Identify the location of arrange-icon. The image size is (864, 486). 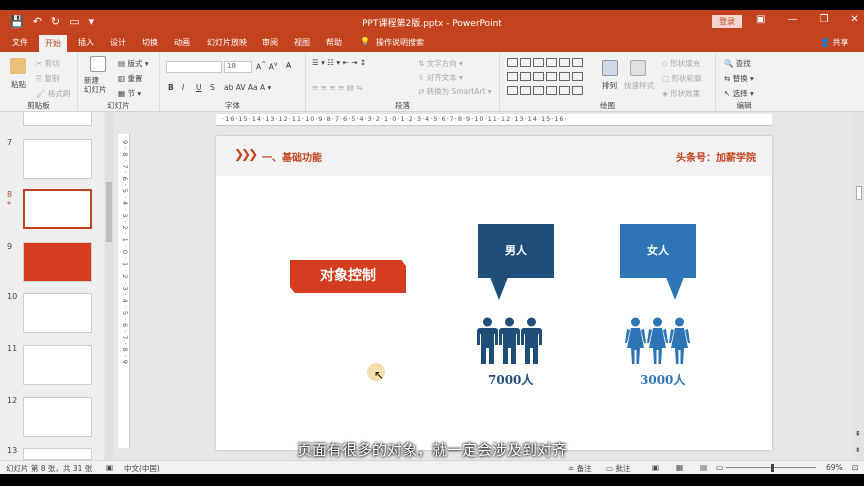
(610, 68).